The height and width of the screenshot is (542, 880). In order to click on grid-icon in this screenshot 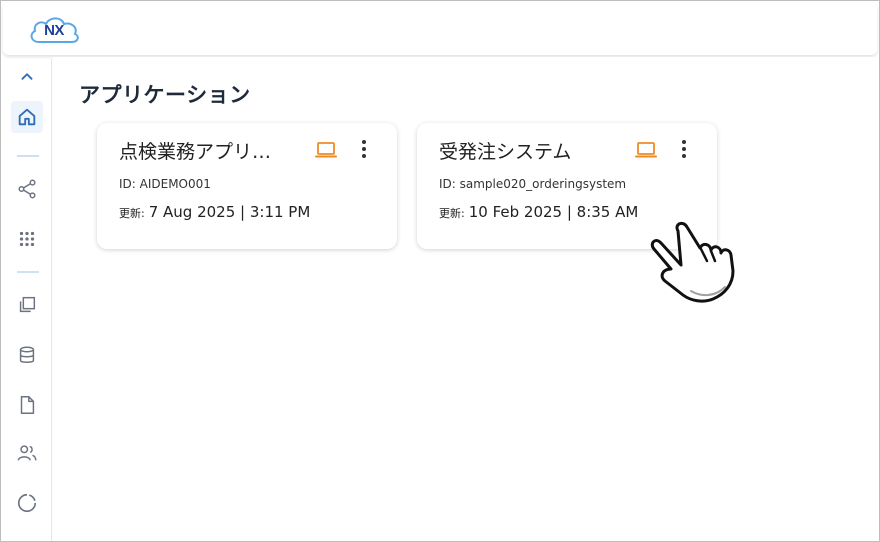, I will do `click(27, 239)`.